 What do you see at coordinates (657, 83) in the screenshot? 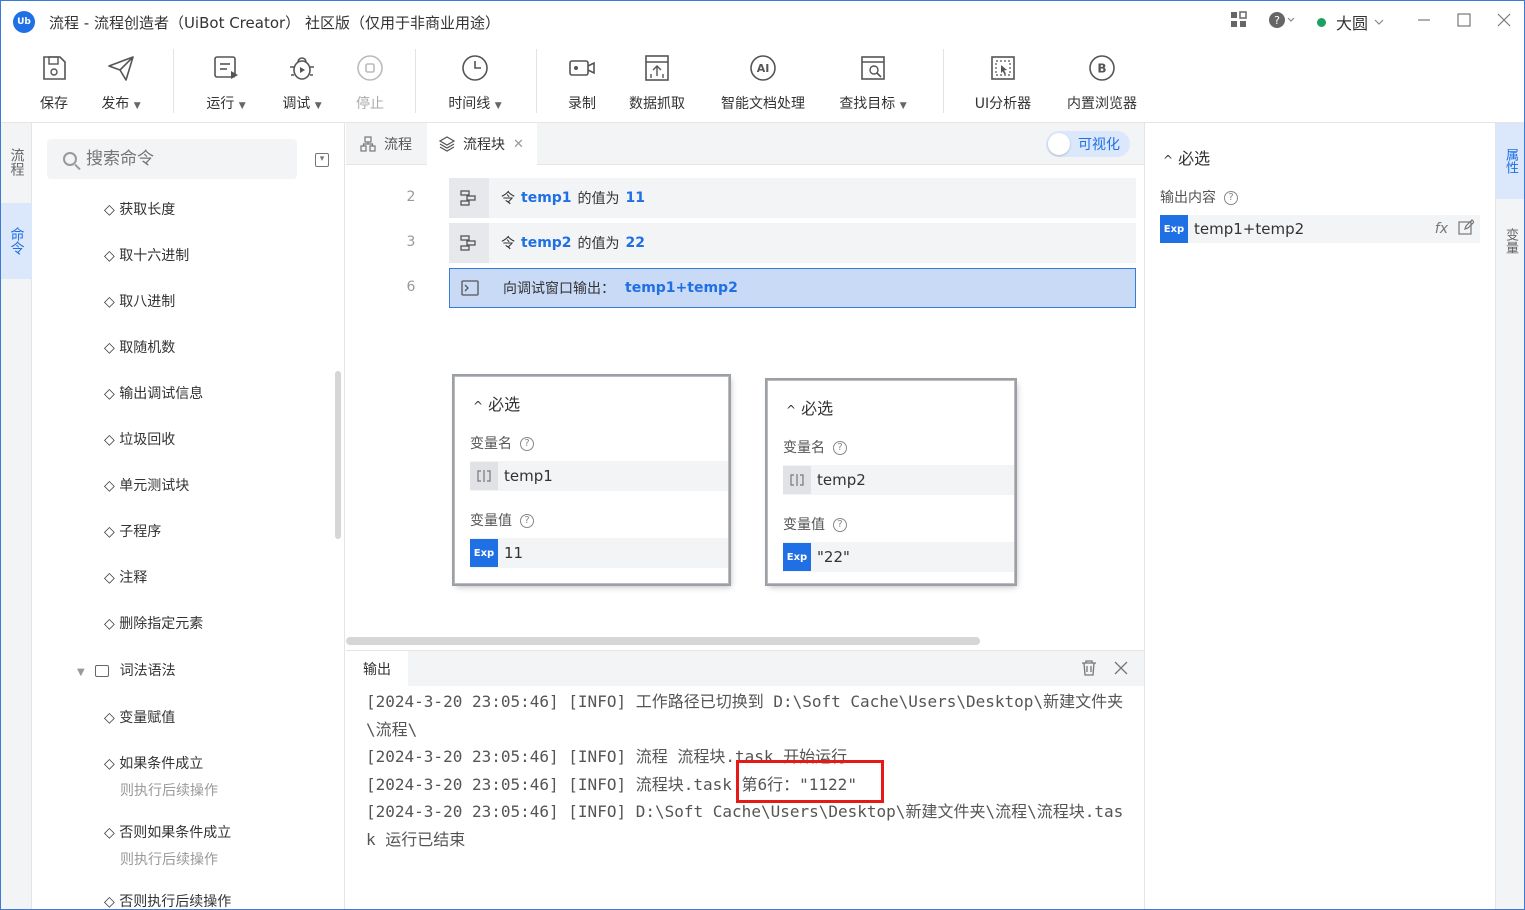
I see `data-grab-button: 数据抓取` at bounding box center [657, 83].